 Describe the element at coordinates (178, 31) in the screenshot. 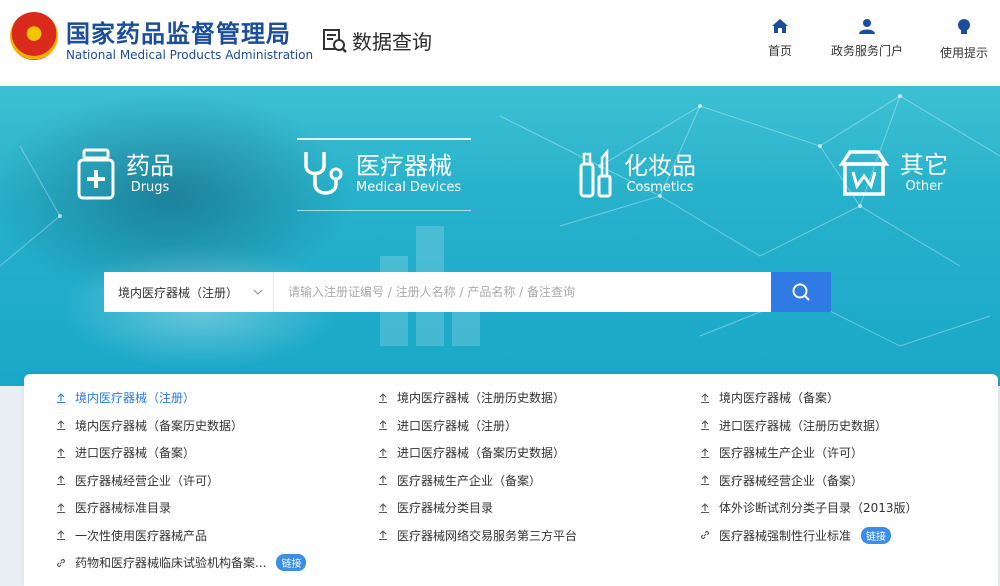

I see `org-name-cn: 国家药品监督管理局` at that location.